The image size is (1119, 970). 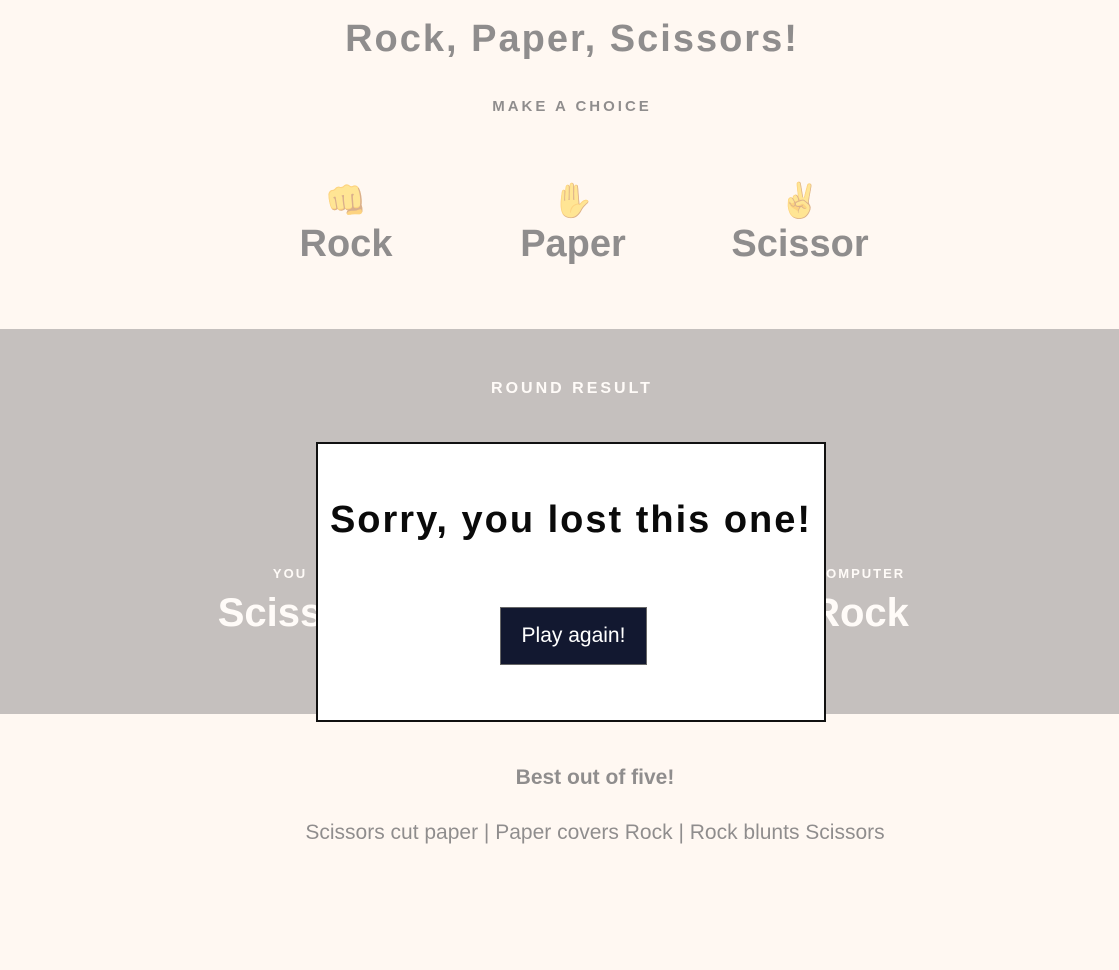 I want to click on modal-message: Sorry, you lost this one!, so click(x=571, y=520).